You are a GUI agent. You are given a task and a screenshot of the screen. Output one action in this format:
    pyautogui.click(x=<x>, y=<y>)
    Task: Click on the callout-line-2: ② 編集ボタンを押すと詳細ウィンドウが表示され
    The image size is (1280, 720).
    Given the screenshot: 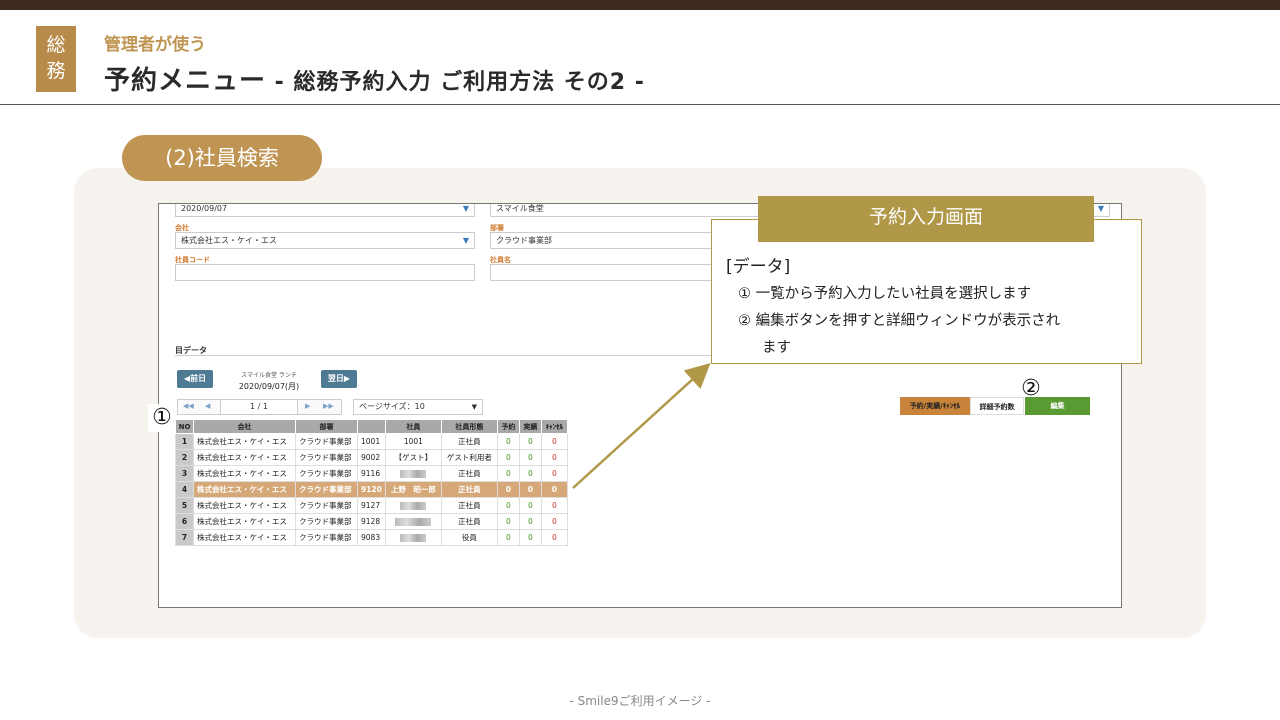 What is the action you would take?
    pyautogui.click(x=899, y=321)
    